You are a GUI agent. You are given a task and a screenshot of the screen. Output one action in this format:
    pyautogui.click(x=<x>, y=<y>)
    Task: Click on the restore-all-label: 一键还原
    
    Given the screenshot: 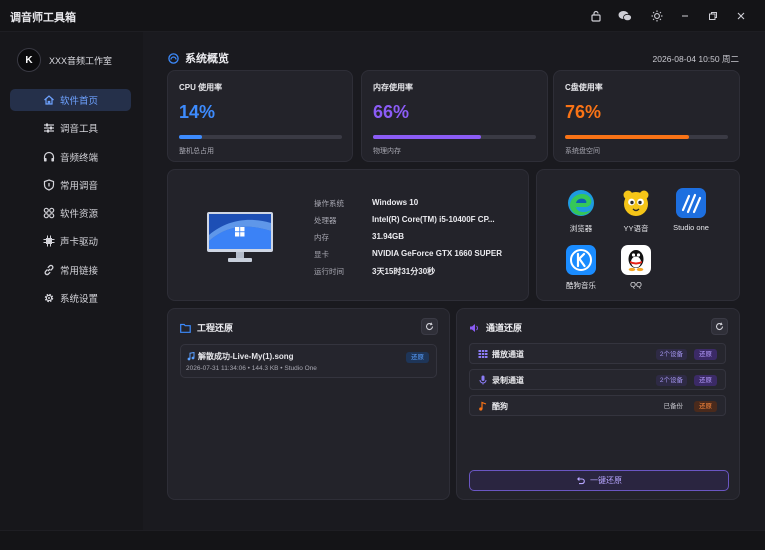 What is the action you would take?
    pyautogui.click(x=606, y=480)
    